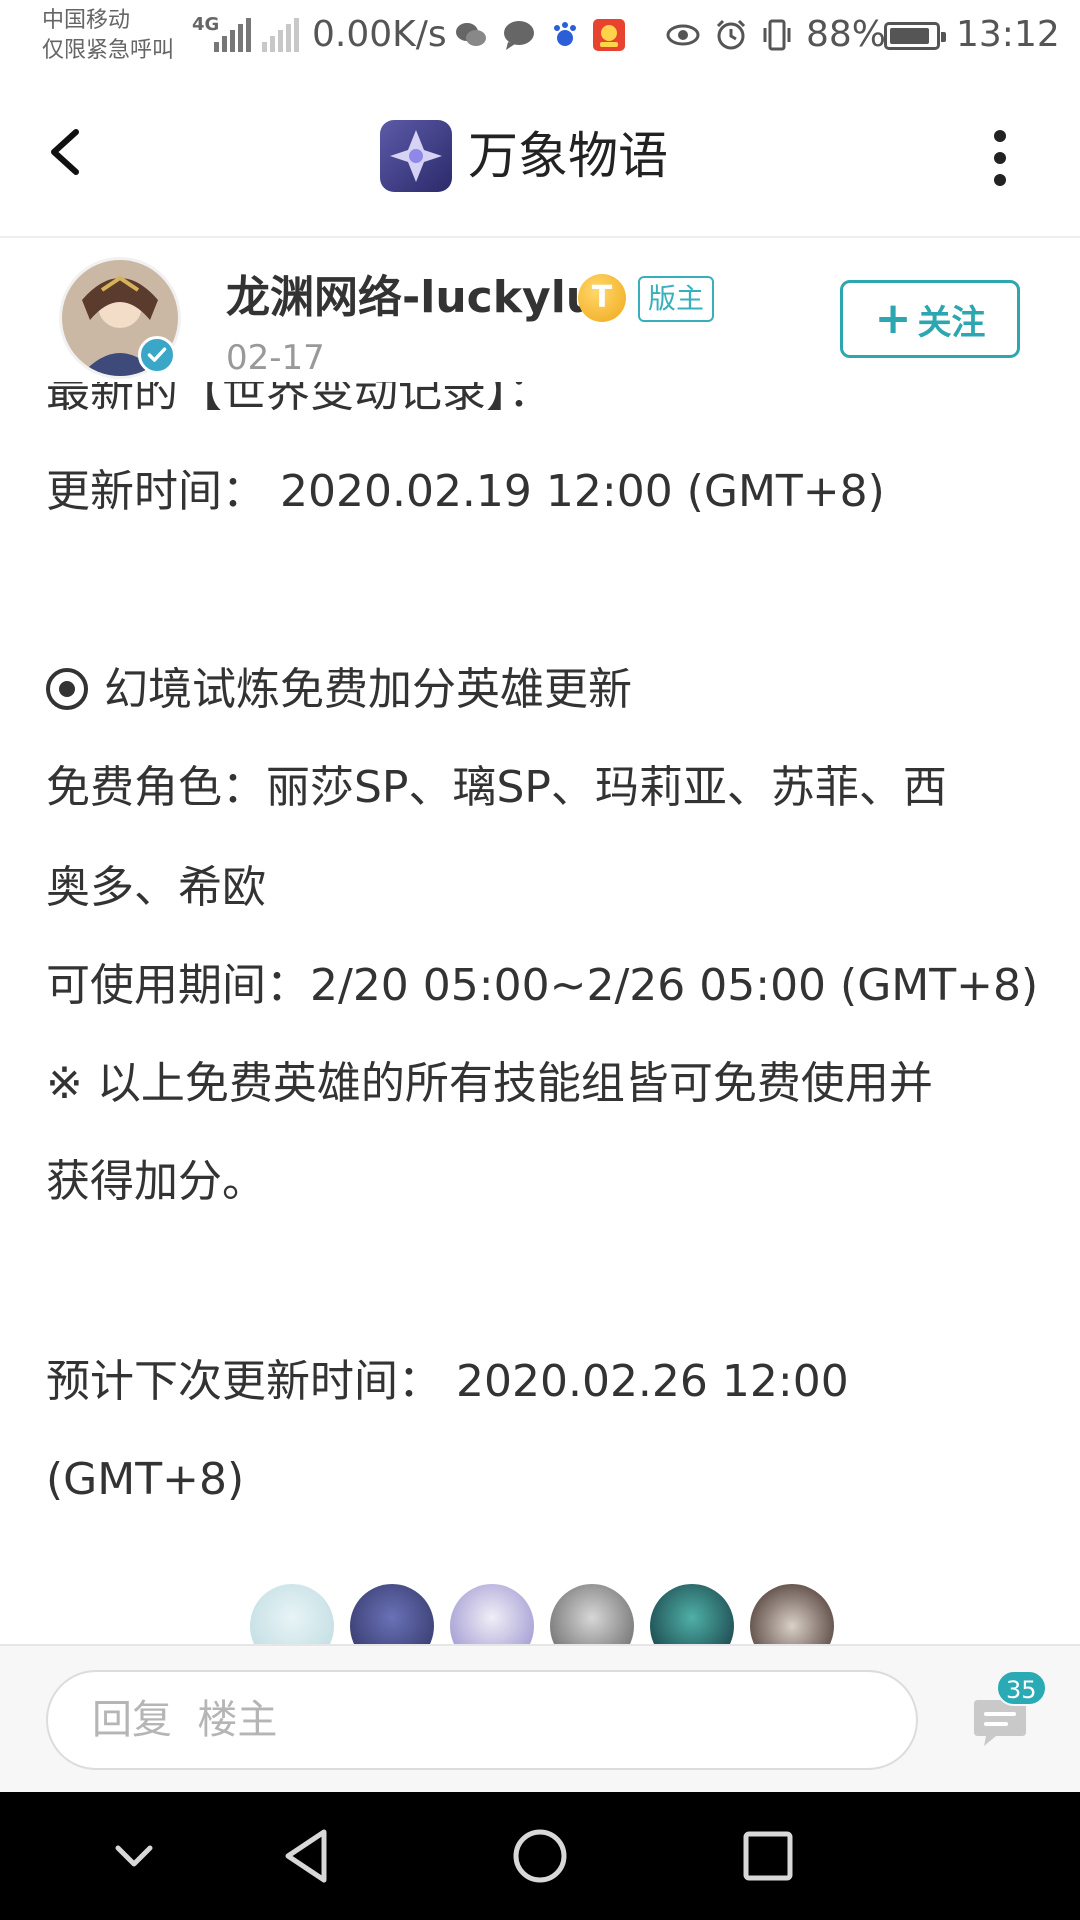 The image size is (1080, 1920). Describe the element at coordinates (1021, 1688) in the screenshot. I see `comment-count-badge: 35` at that location.